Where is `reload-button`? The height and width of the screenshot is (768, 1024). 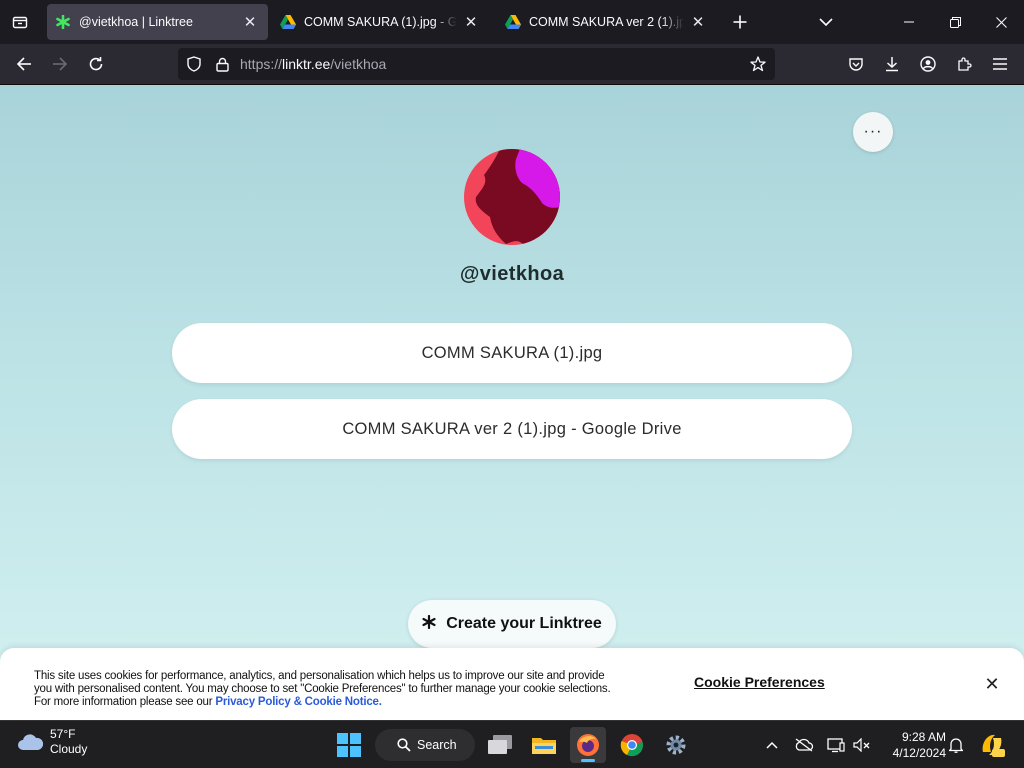
reload-button is located at coordinates (96, 64).